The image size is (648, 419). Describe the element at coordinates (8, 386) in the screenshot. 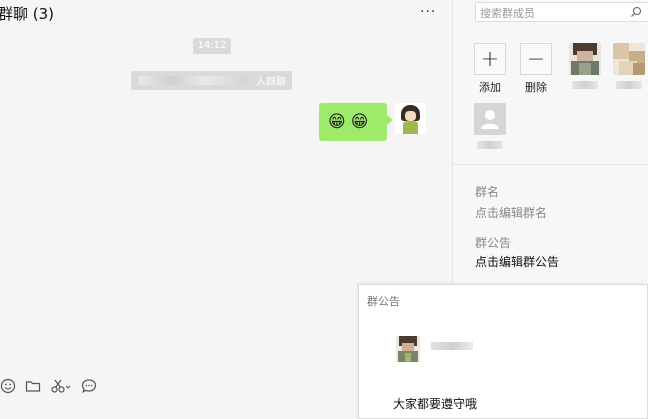

I see `emoji-icon` at that location.